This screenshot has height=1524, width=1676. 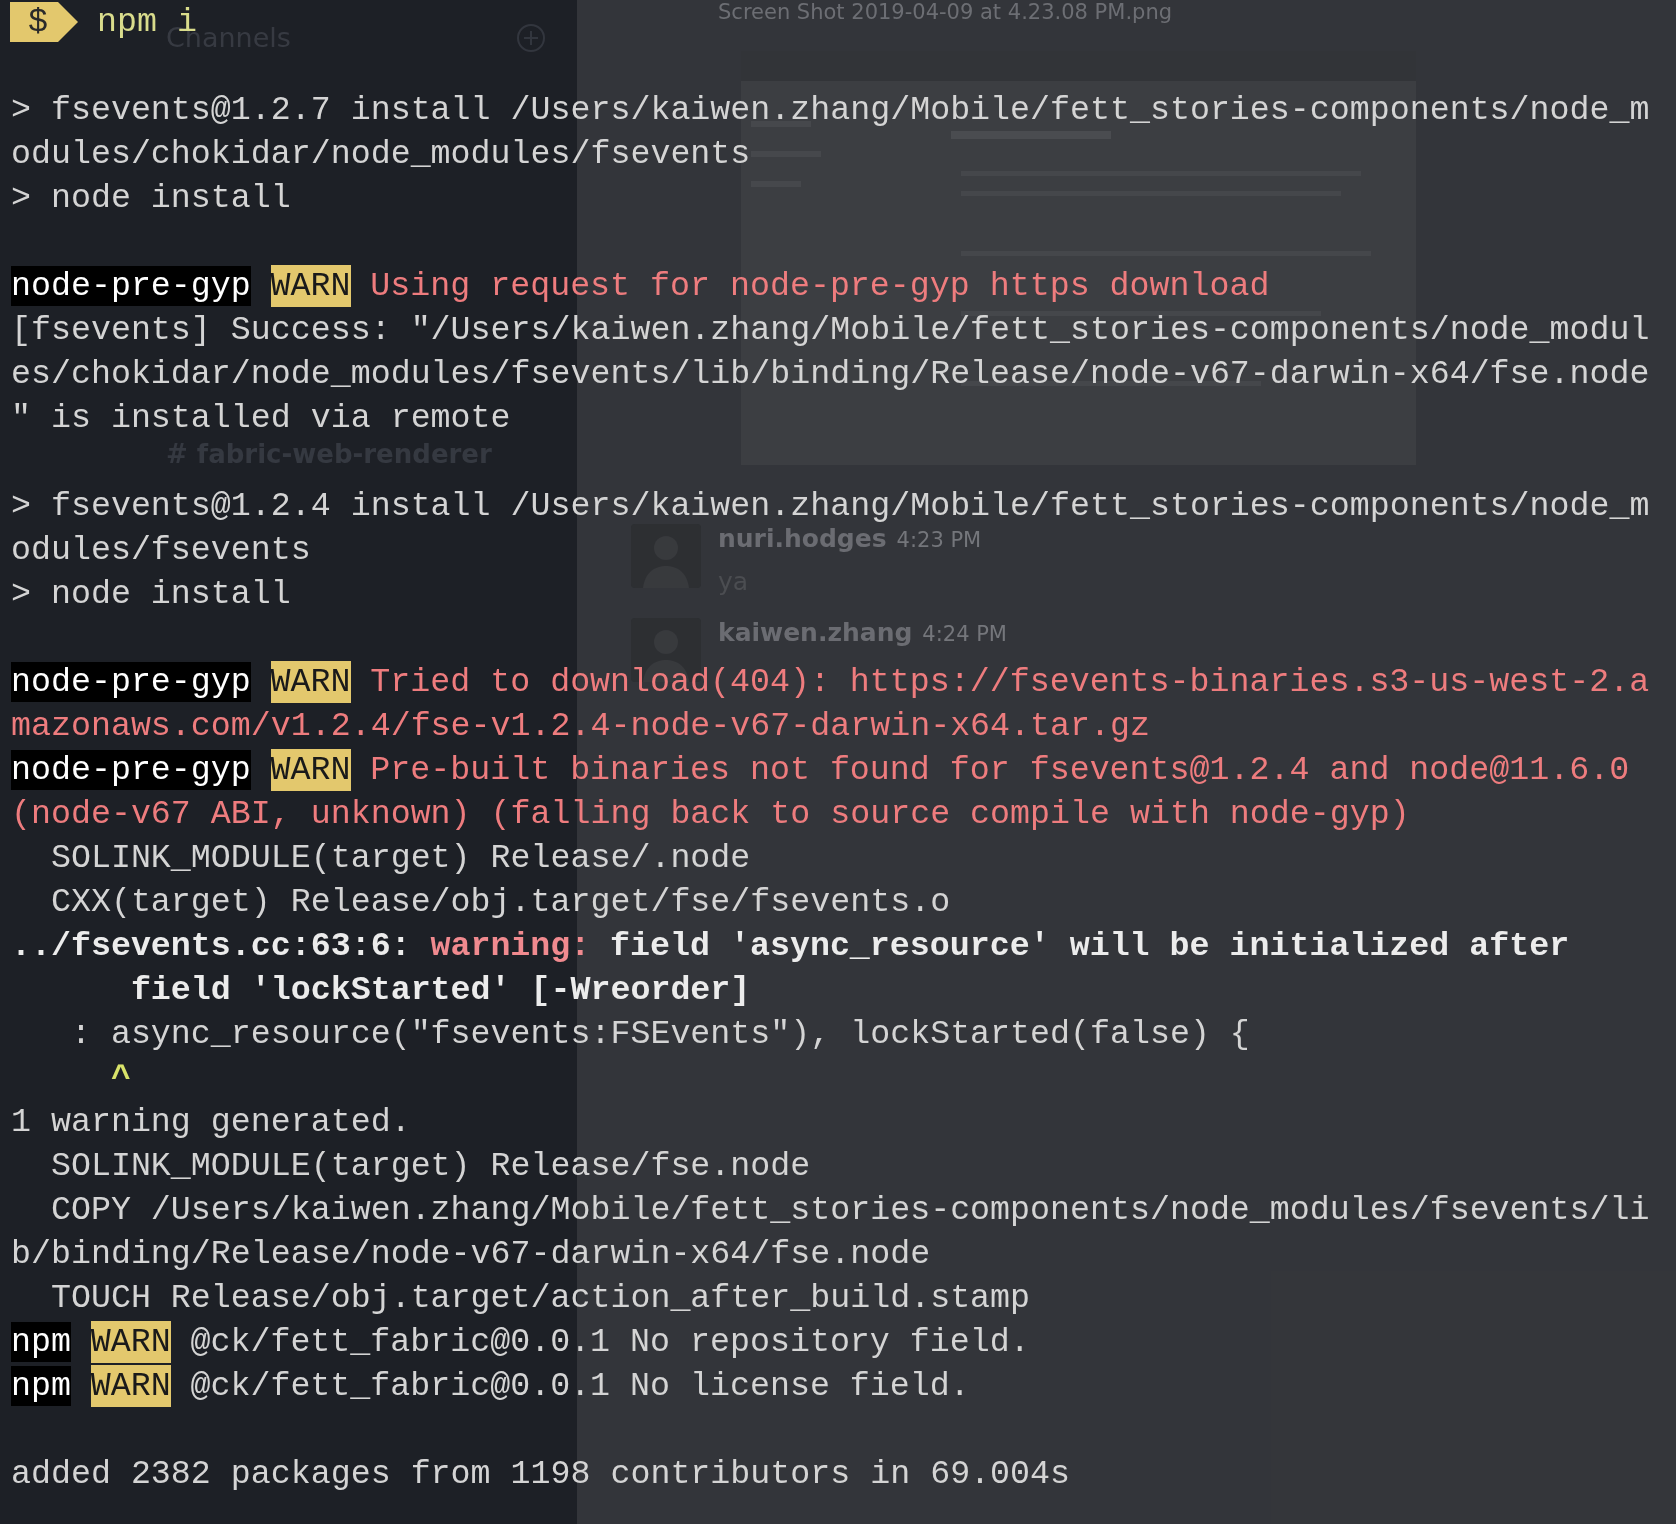 I want to click on terminal-line: > fsevents@1.2.7 install /Users/kaiwen.zhang/Mobile/fett_stories-components/node_m, so click(x=830, y=110).